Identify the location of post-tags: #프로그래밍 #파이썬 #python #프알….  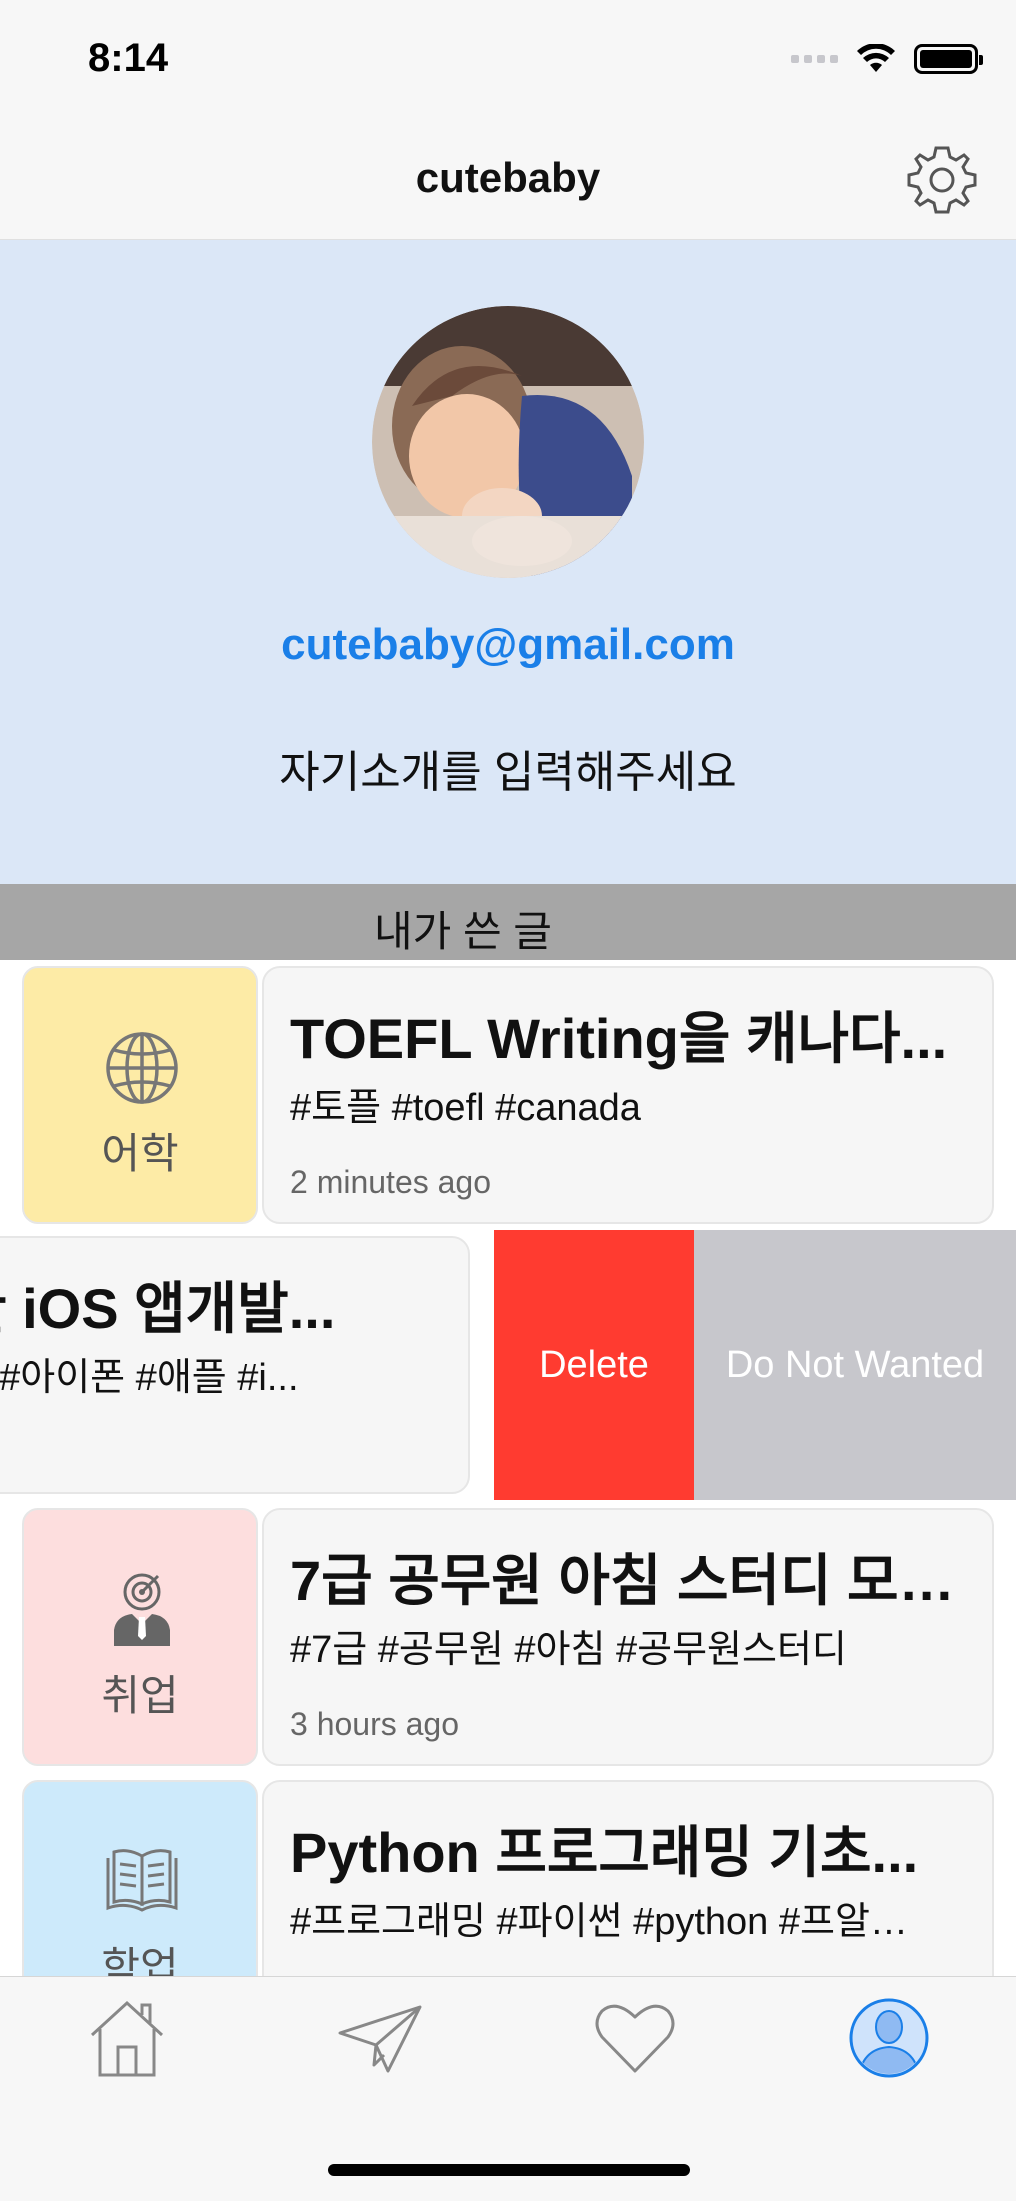
(599, 1922).